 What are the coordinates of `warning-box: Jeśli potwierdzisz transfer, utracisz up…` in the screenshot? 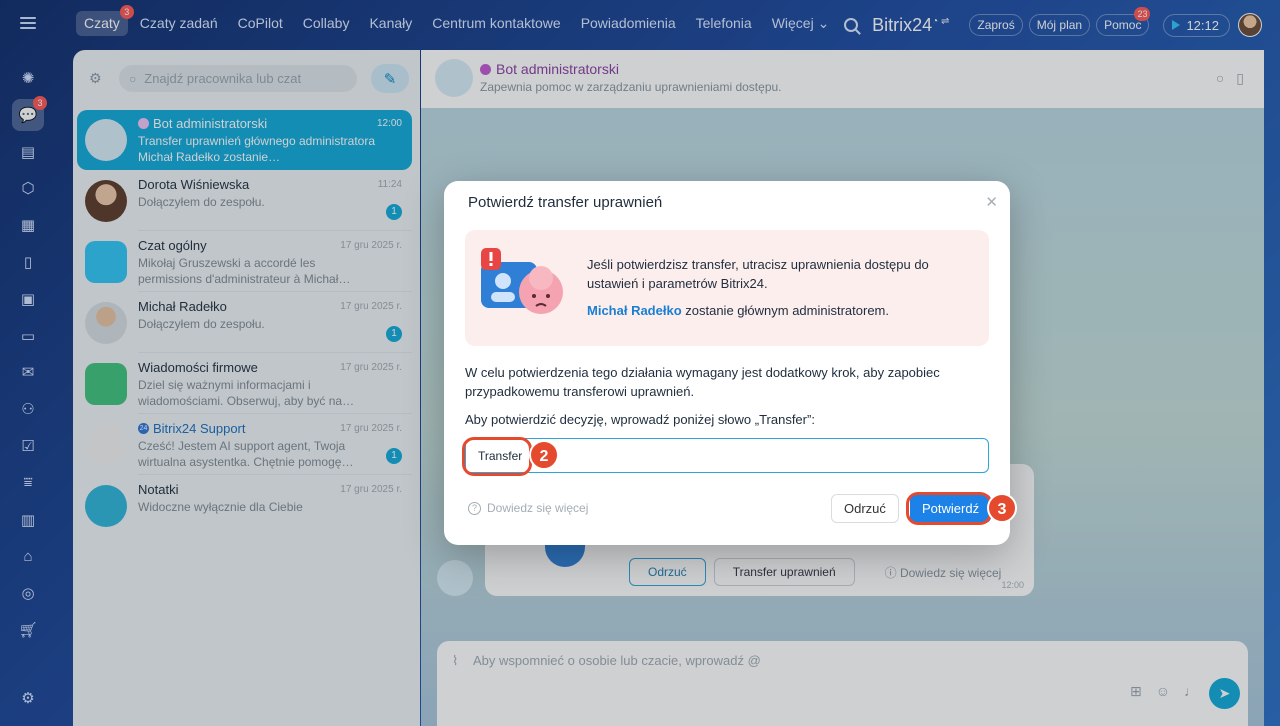 It's located at (727, 288).